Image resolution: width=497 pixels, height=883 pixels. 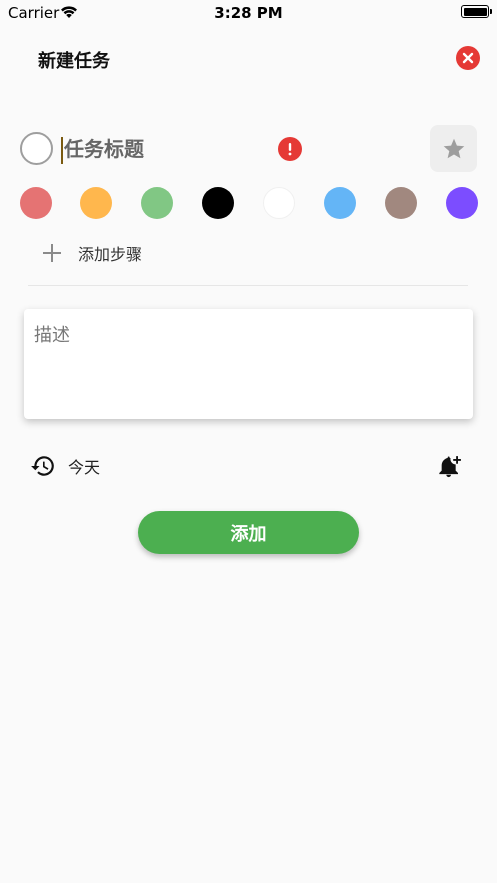 I want to click on add-step-button: 添加步骤, so click(x=91, y=253).